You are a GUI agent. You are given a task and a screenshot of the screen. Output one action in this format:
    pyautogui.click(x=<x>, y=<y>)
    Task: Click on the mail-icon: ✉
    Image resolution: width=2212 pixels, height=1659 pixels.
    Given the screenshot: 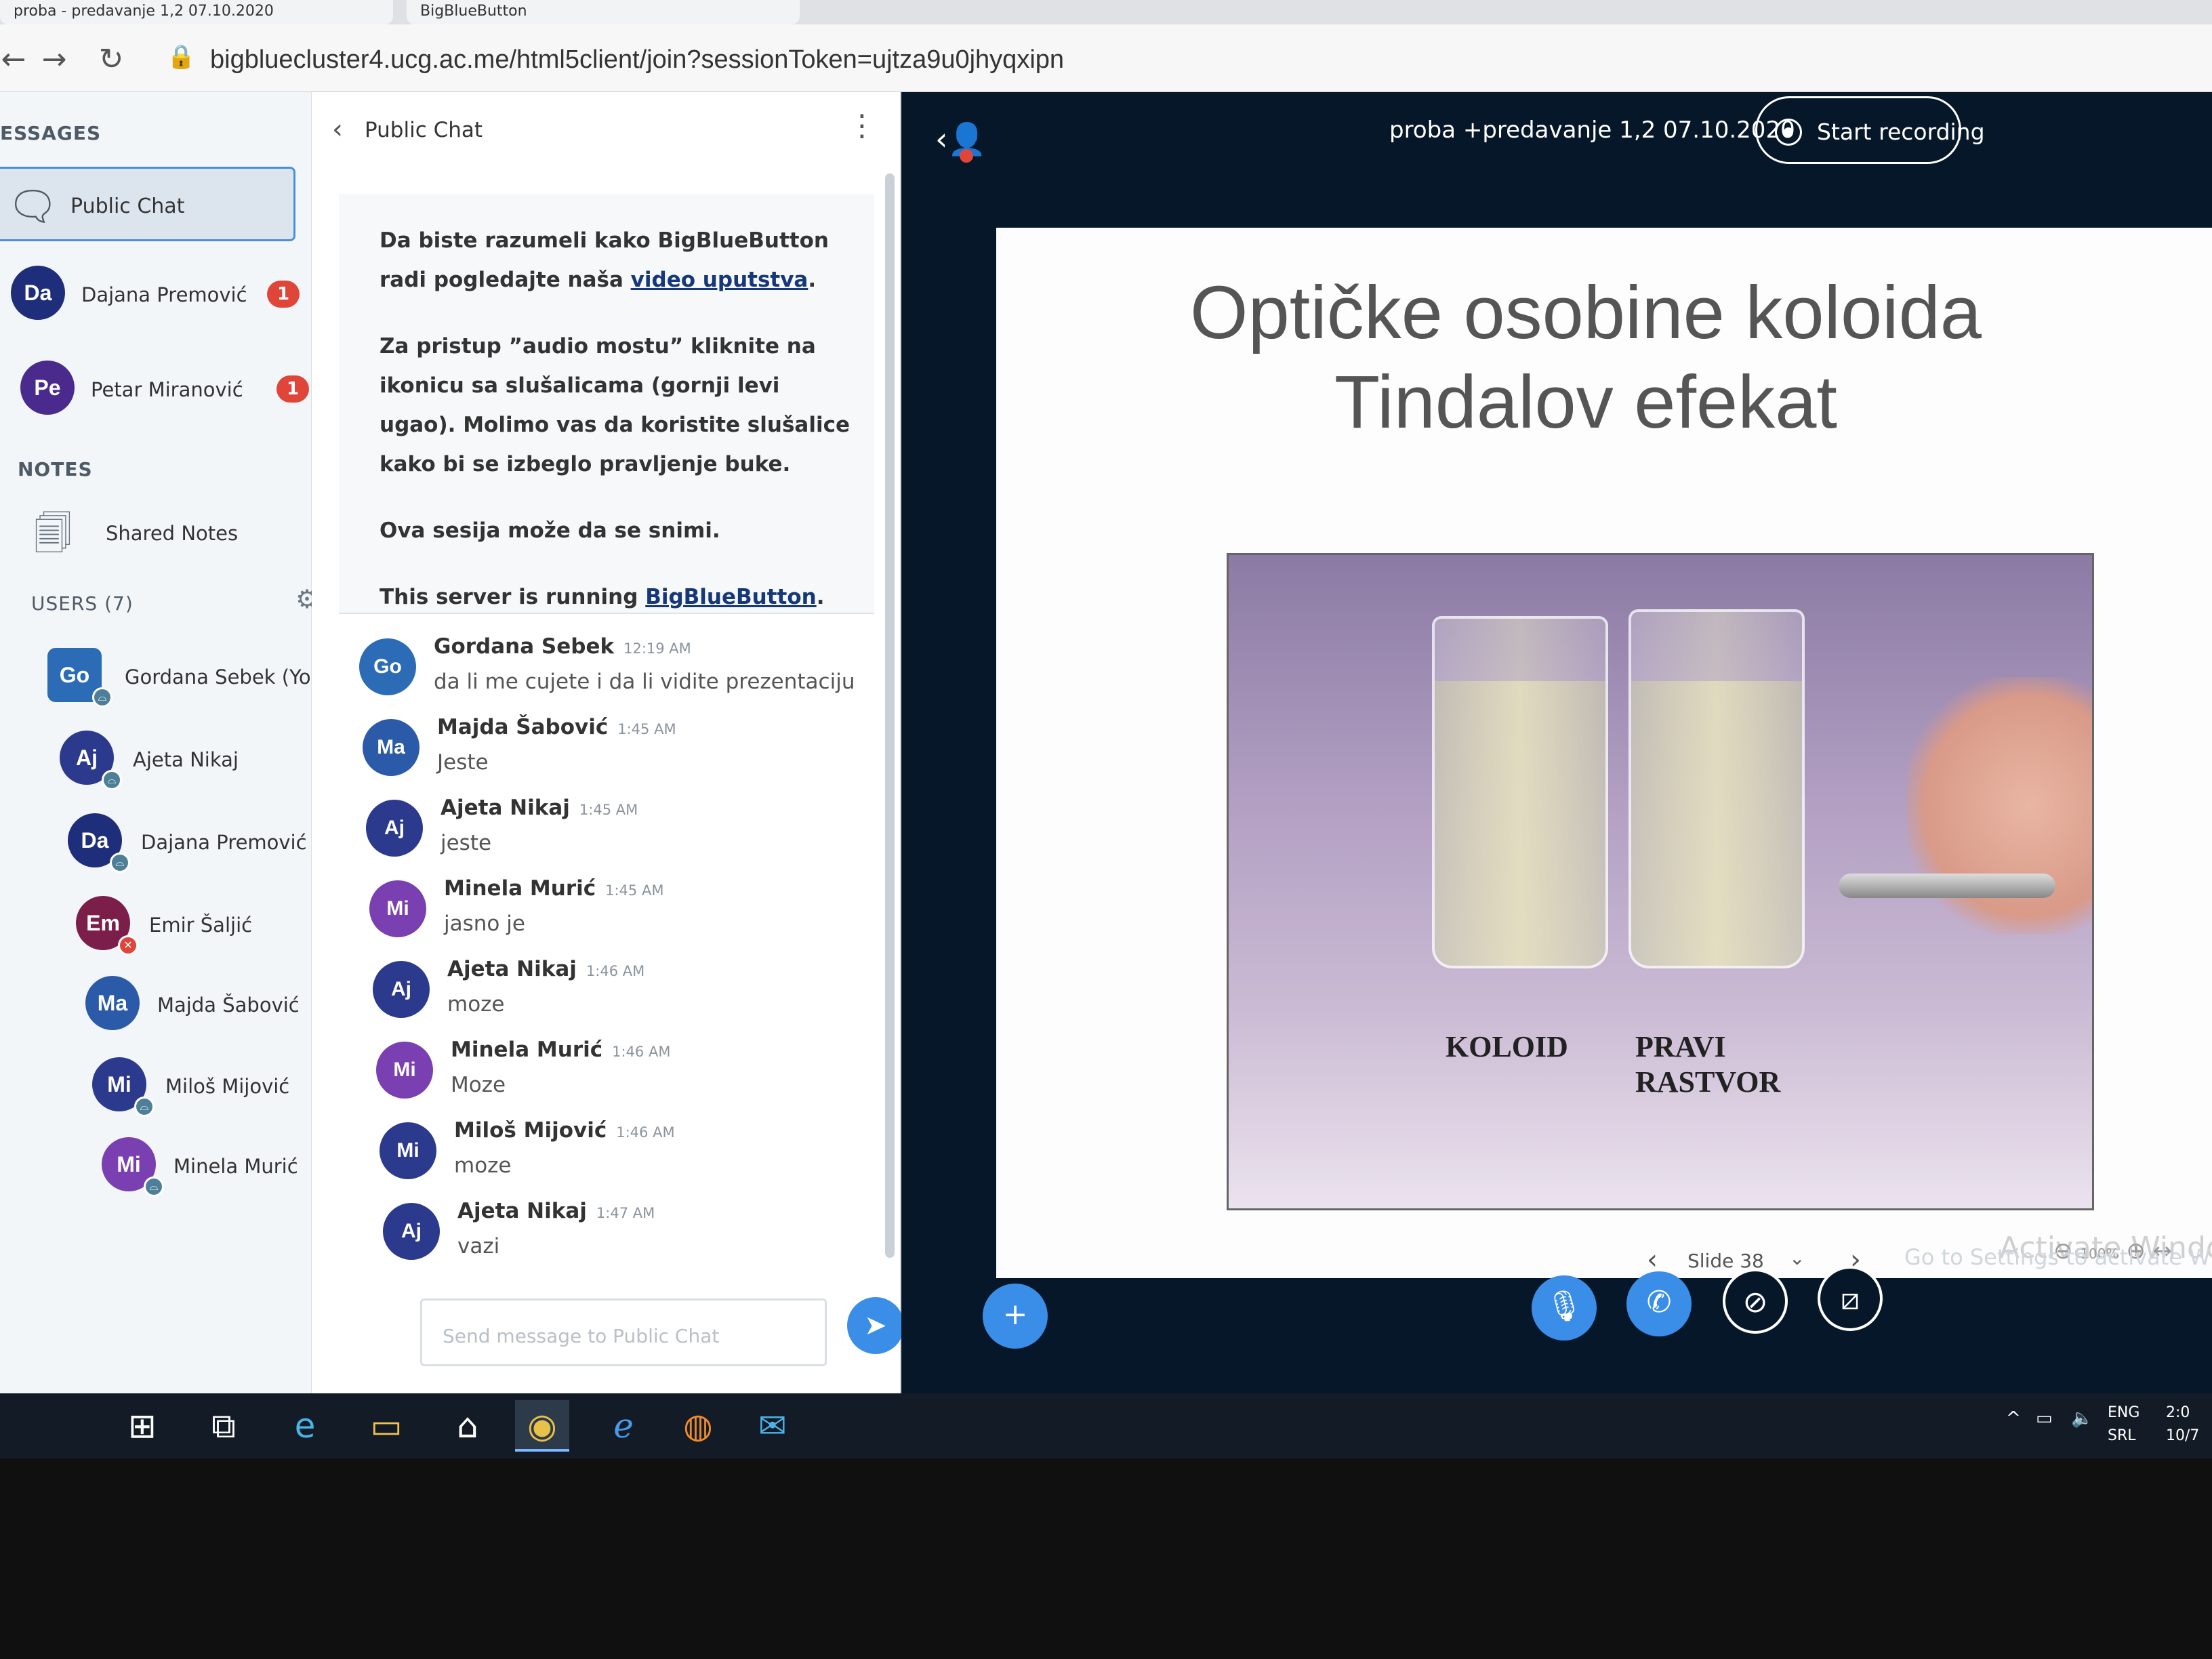 What is the action you would take?
    pyautogui.click(x=772, y=1426)
    